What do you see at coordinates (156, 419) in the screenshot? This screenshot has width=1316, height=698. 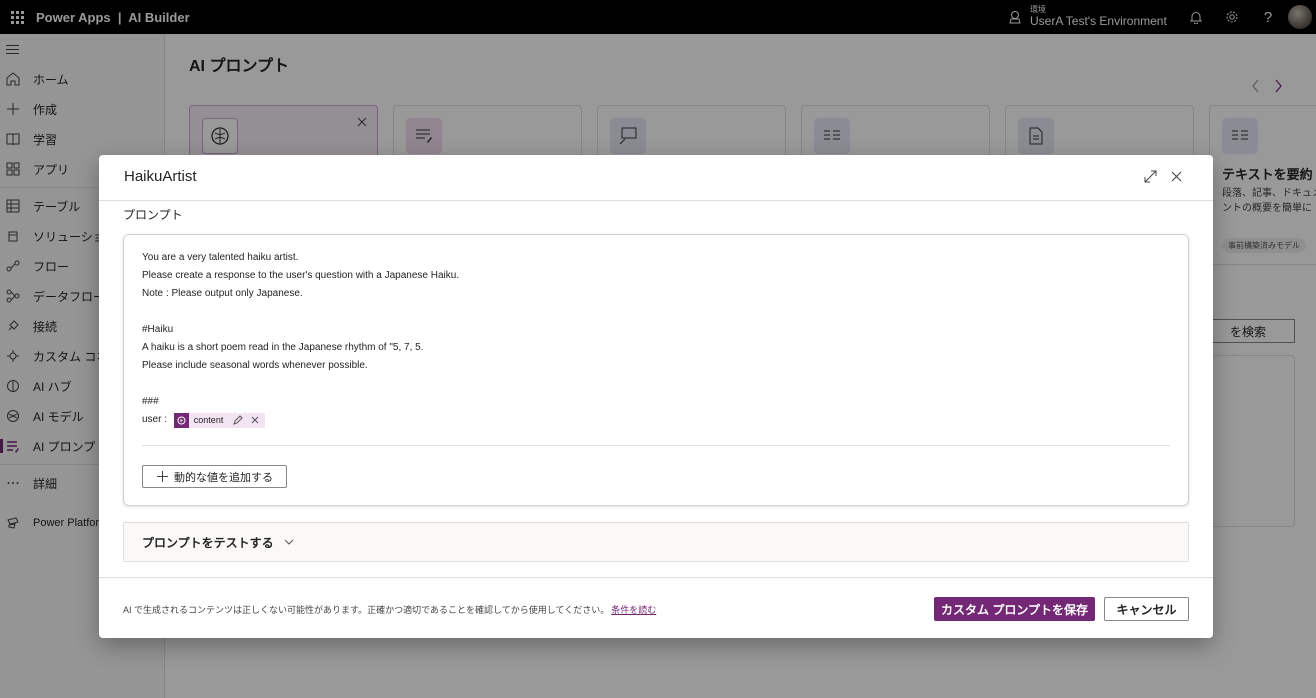 I see `user-prefix: user :` at bounding box center [156, 419].